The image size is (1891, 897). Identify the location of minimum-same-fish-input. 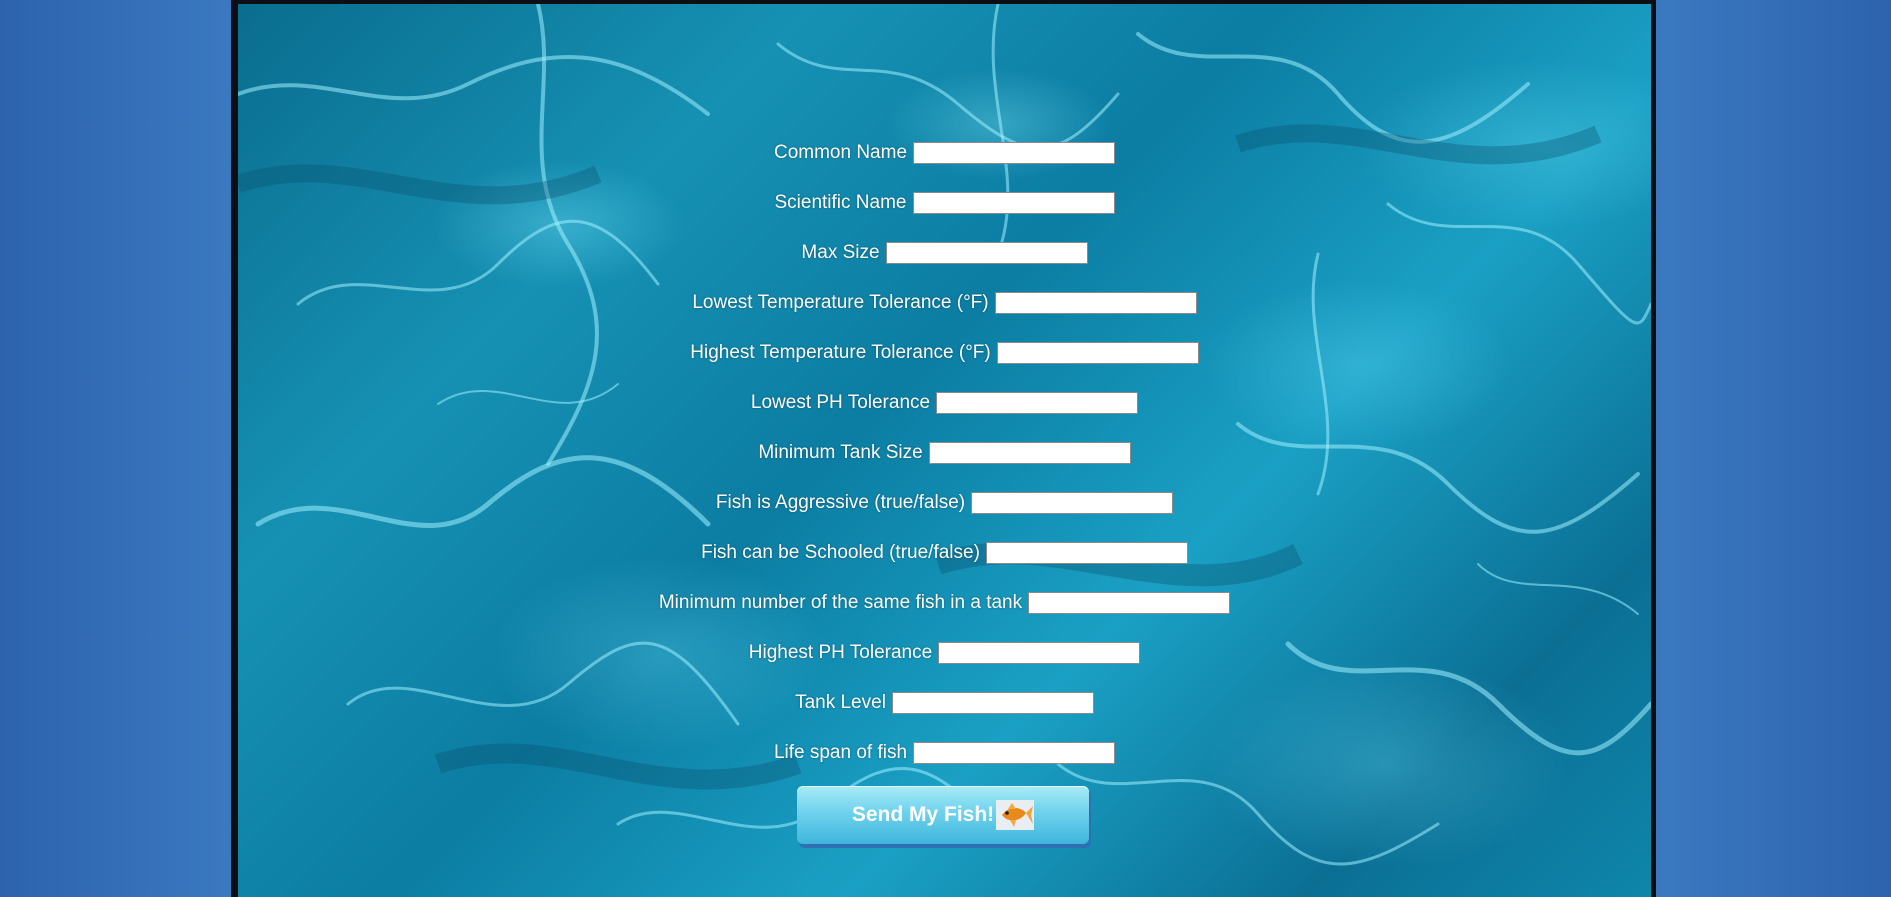
(1129, 603).